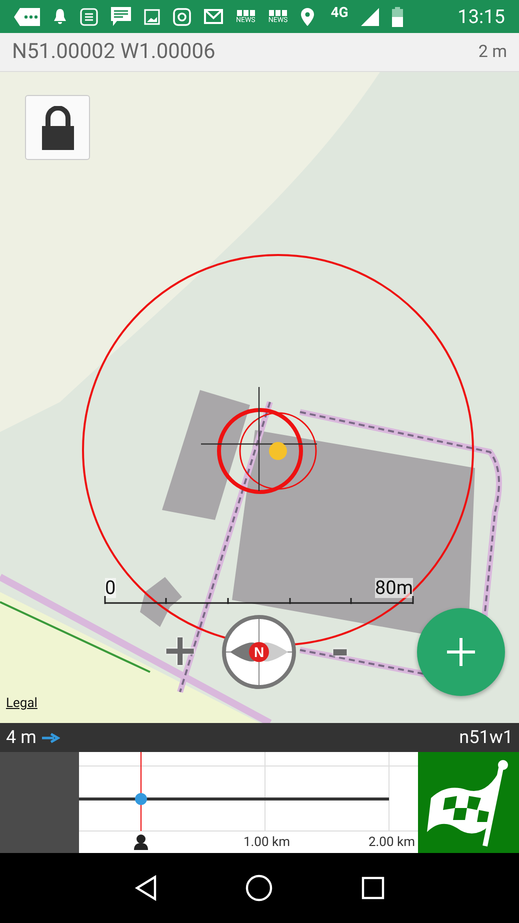 The width and height of the screenshot is (519, 923). Describe the element at coordinates (51, 737) in the screenshot. I see `arrow-icon` at that location.